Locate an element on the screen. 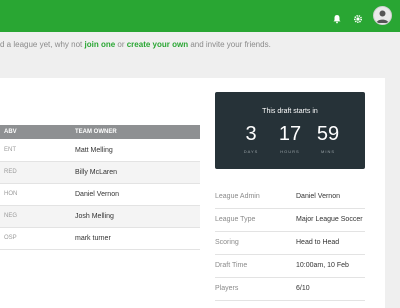 The image size is (400, 308). countdown-hours-value: 17 is located at coordinates (290, 134).